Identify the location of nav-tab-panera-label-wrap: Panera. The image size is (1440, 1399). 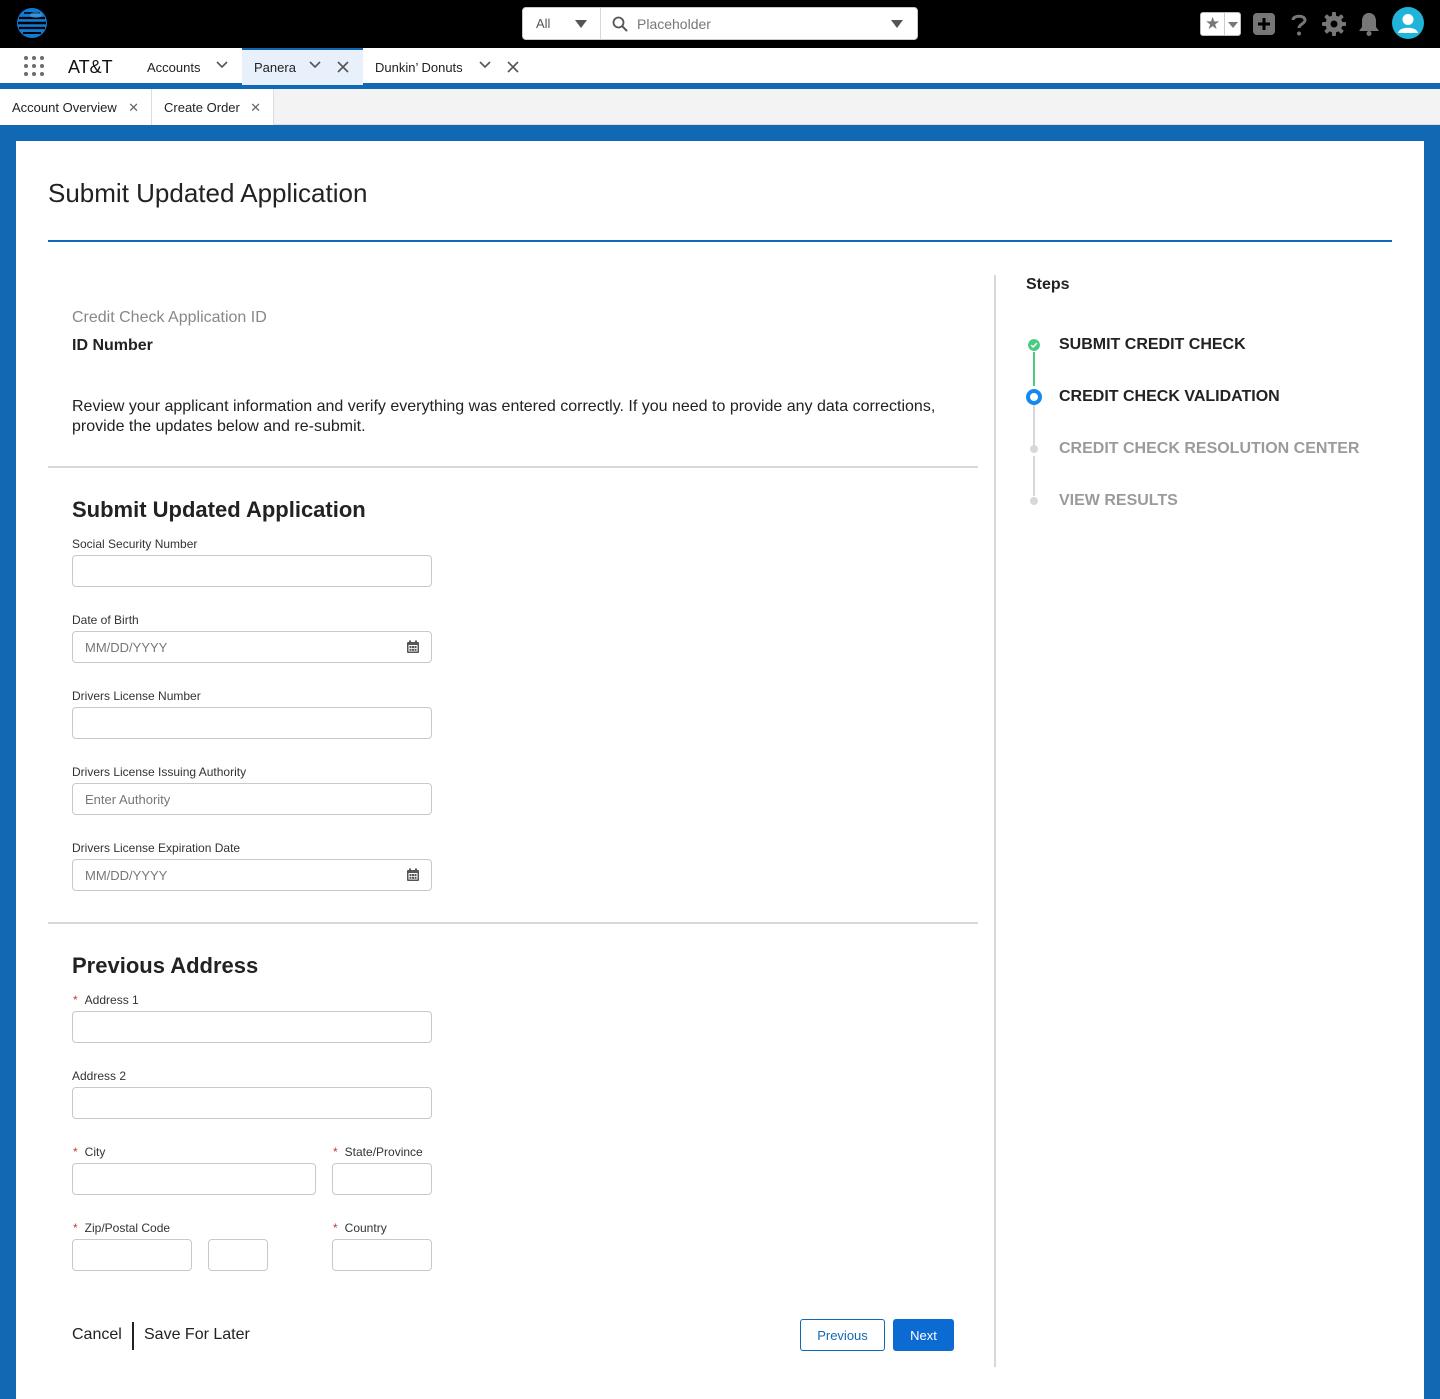
(275, 67).